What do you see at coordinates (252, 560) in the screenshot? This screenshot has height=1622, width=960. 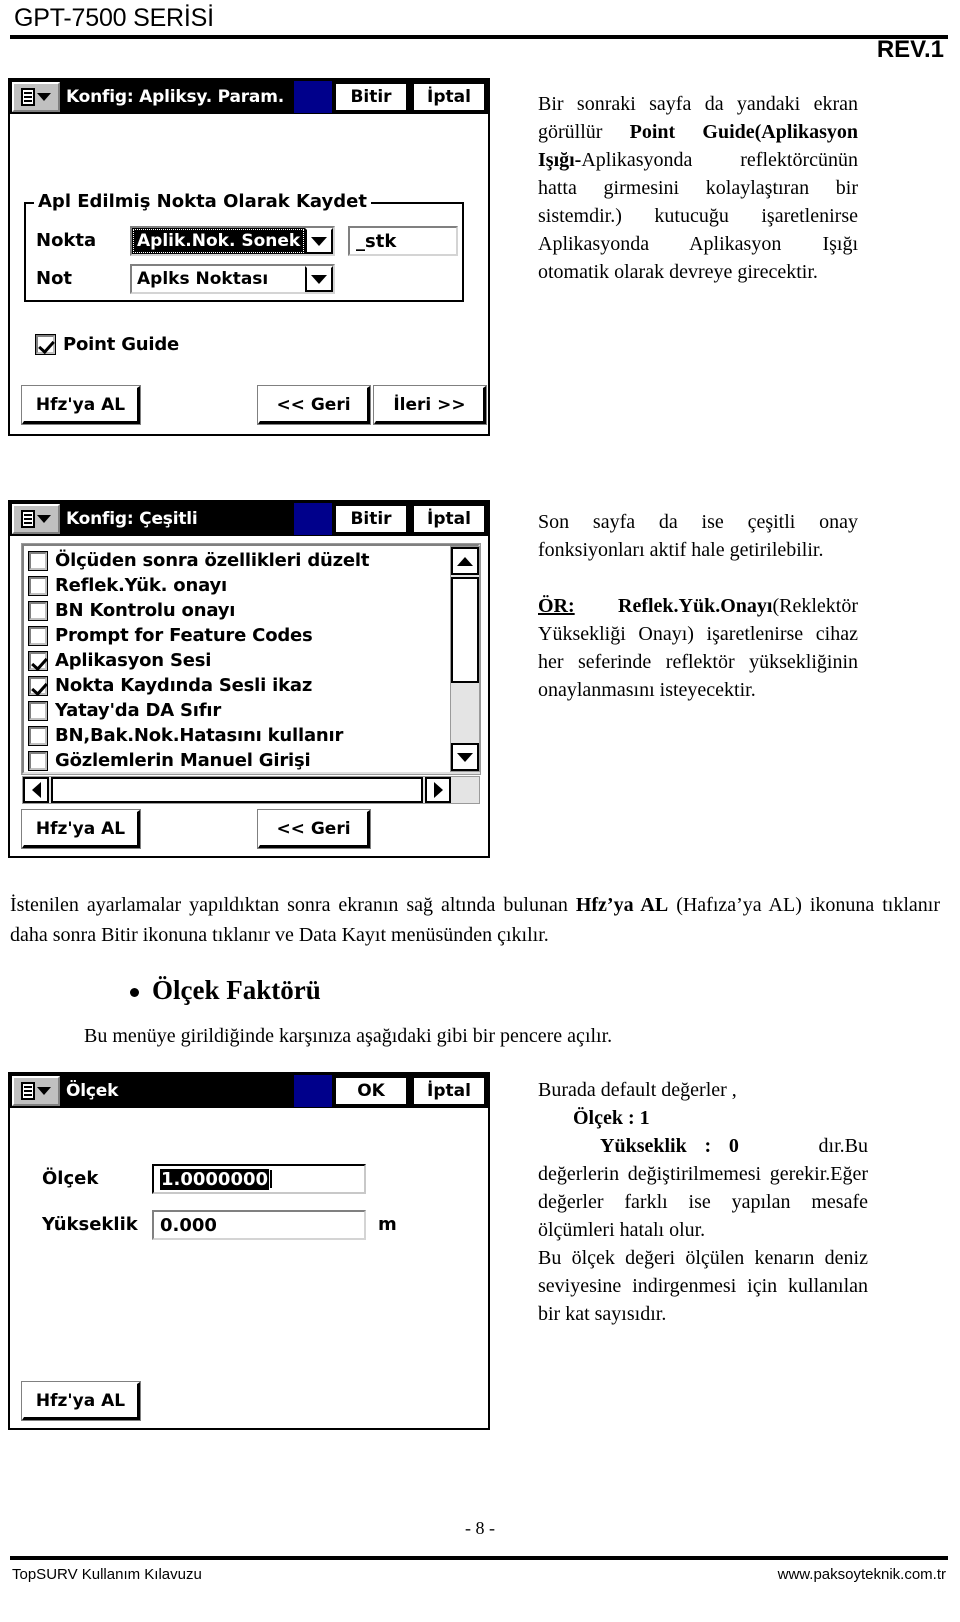 I see `list-item: Ölçüden sonra özellikleri düzelt` at bounding box center [252, 560].